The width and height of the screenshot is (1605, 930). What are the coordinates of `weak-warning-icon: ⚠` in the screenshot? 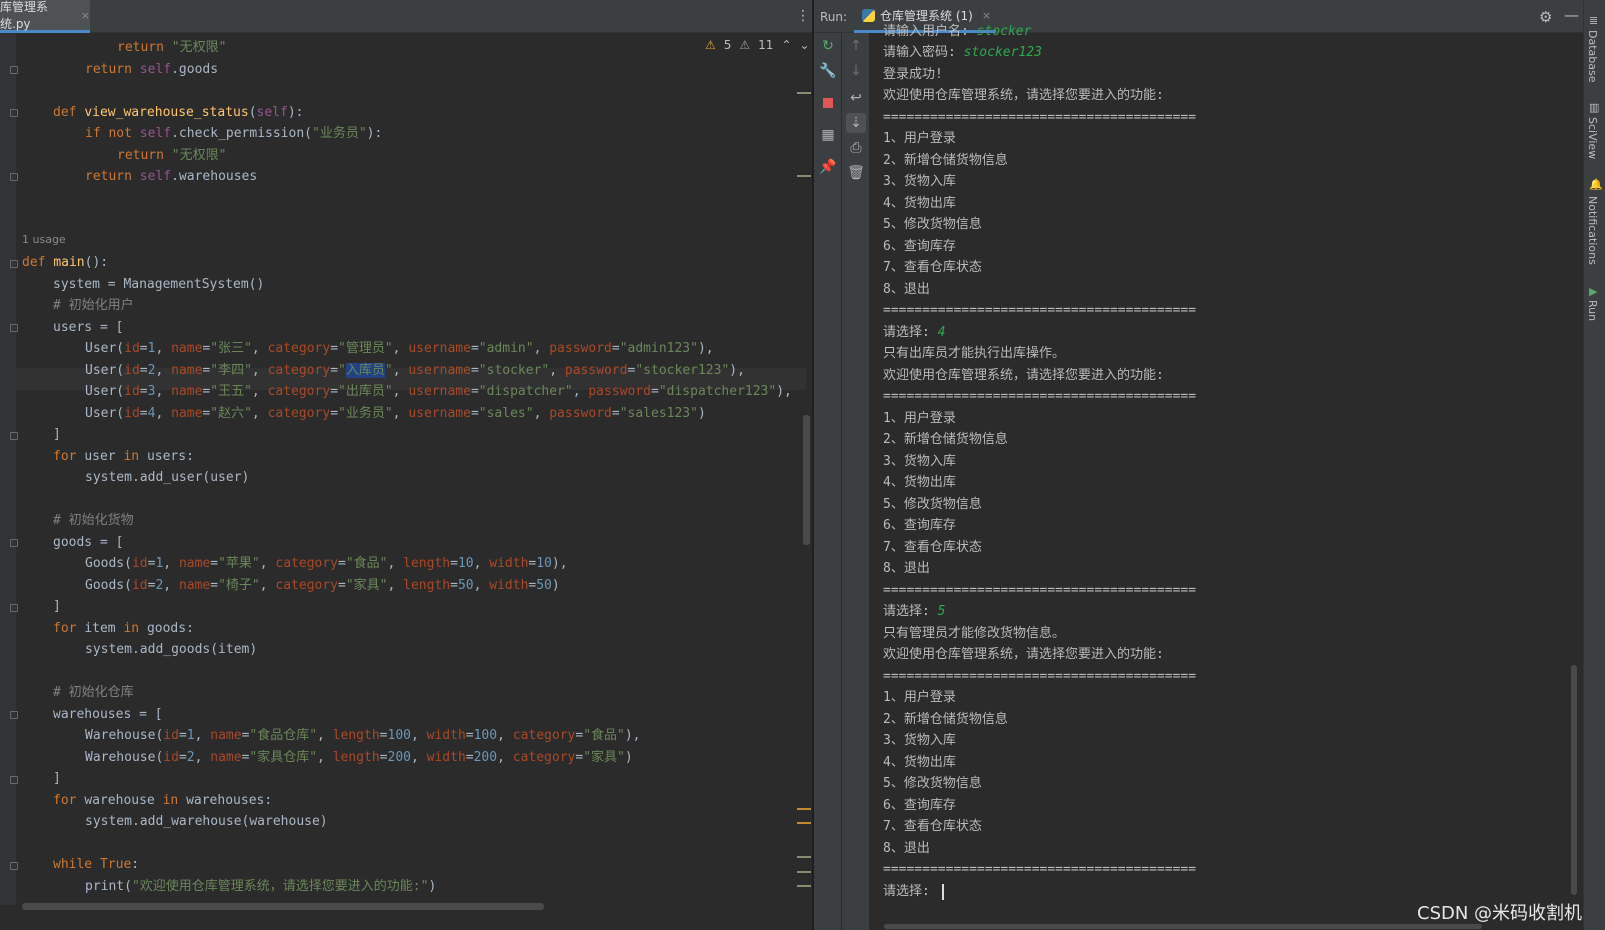 It's located at (745, 45).